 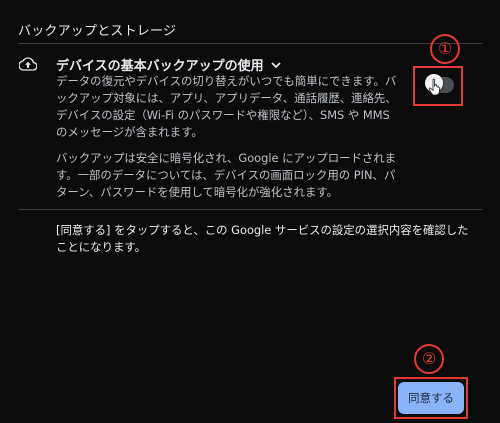 I want to click on backup-title: デバイスの基本バックアップの使用, so click(x=160, y=66).